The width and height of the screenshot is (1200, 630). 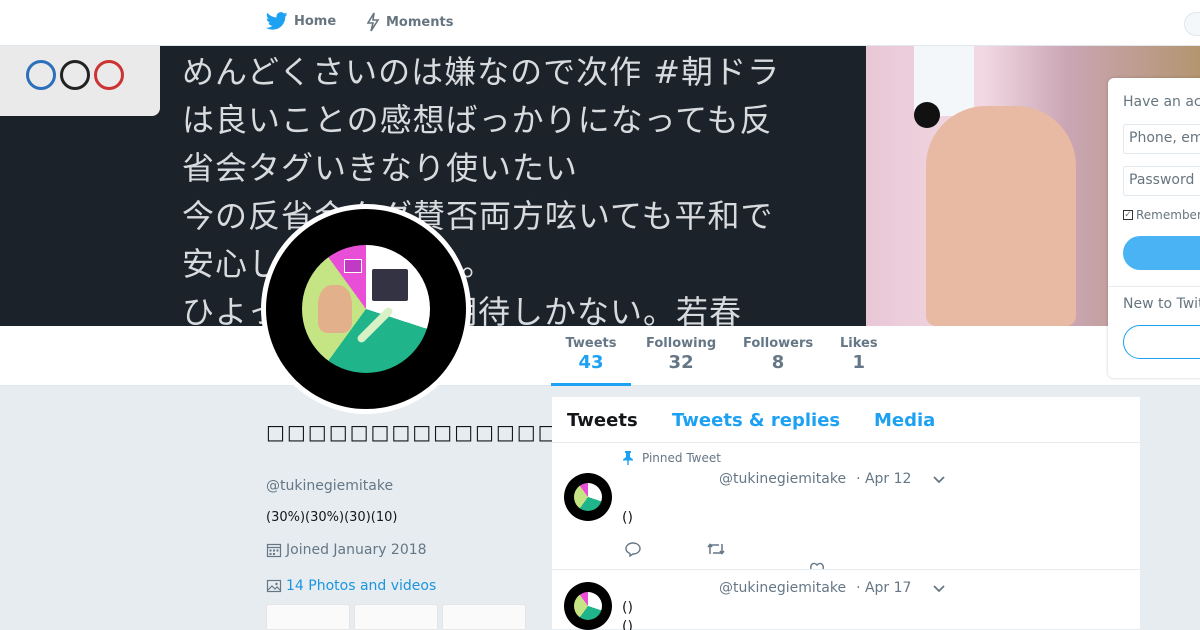 I want to click on stat-likes: Likes 1, so click(x=859, y=354).